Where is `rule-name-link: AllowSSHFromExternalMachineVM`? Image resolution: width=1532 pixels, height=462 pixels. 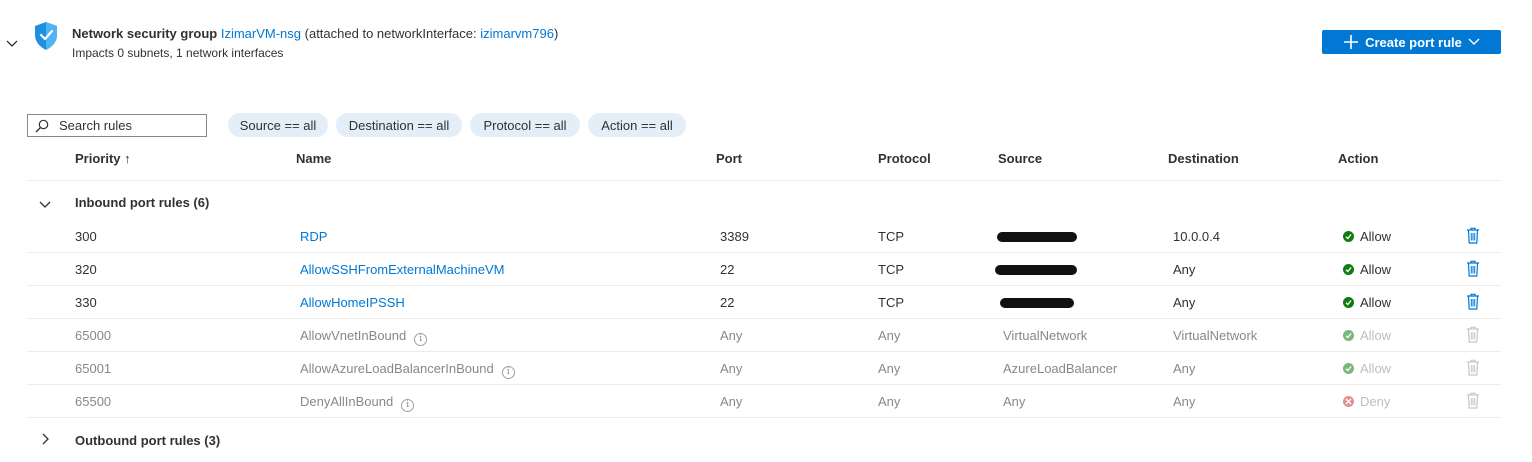 rule-name-link: AllowSSHFromExternalMachineVM is located at coordinates (402, 269).